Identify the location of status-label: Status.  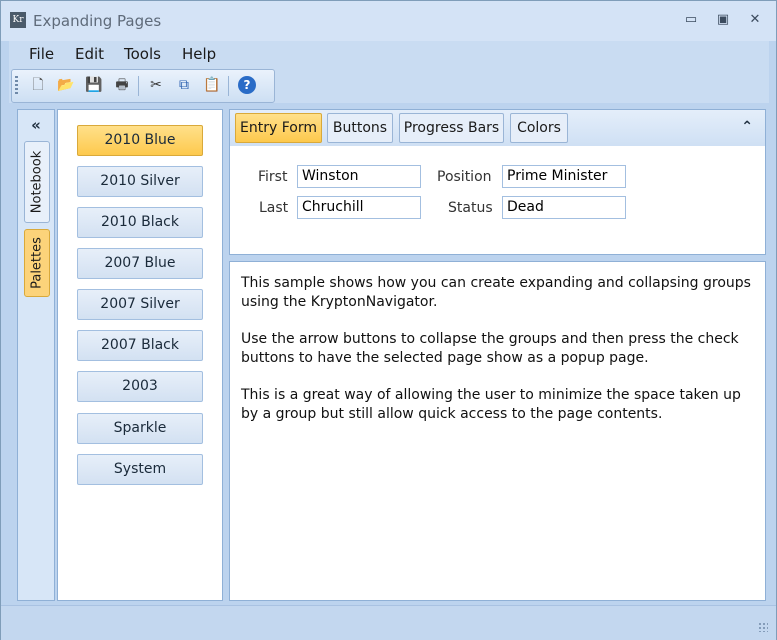
(470, 208).